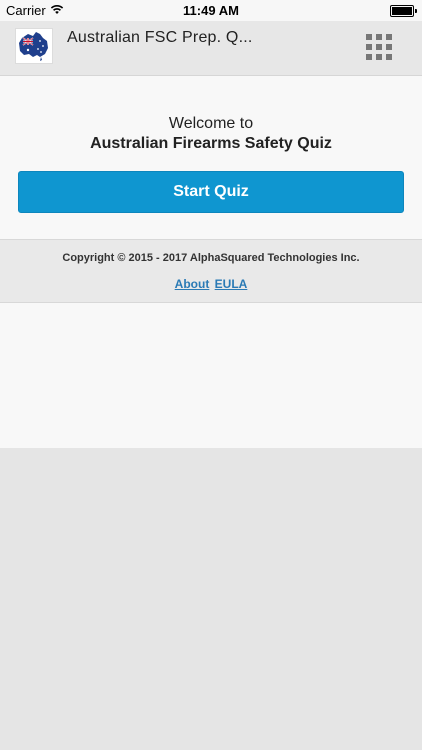 This screenshot has width=422, height=750. Describe the element at coordinates (34, 46) in the screenshot. I see `australia-map-flag-logo` at that location.